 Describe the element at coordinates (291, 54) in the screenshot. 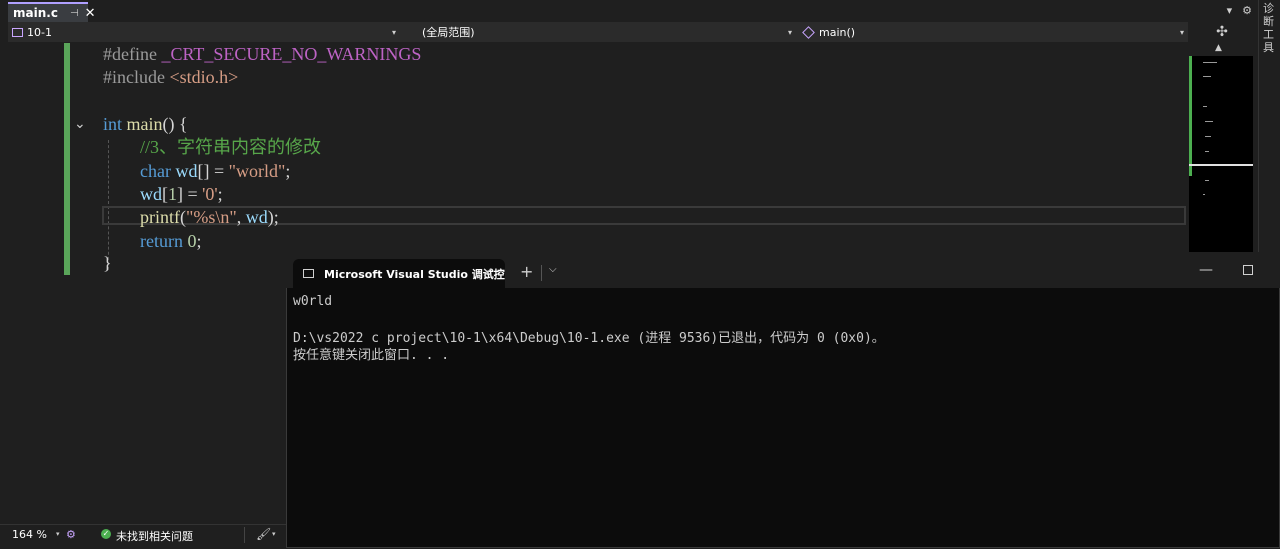

I see `macro: _CRT_SECURE_NO_WARNINGS` at that location.